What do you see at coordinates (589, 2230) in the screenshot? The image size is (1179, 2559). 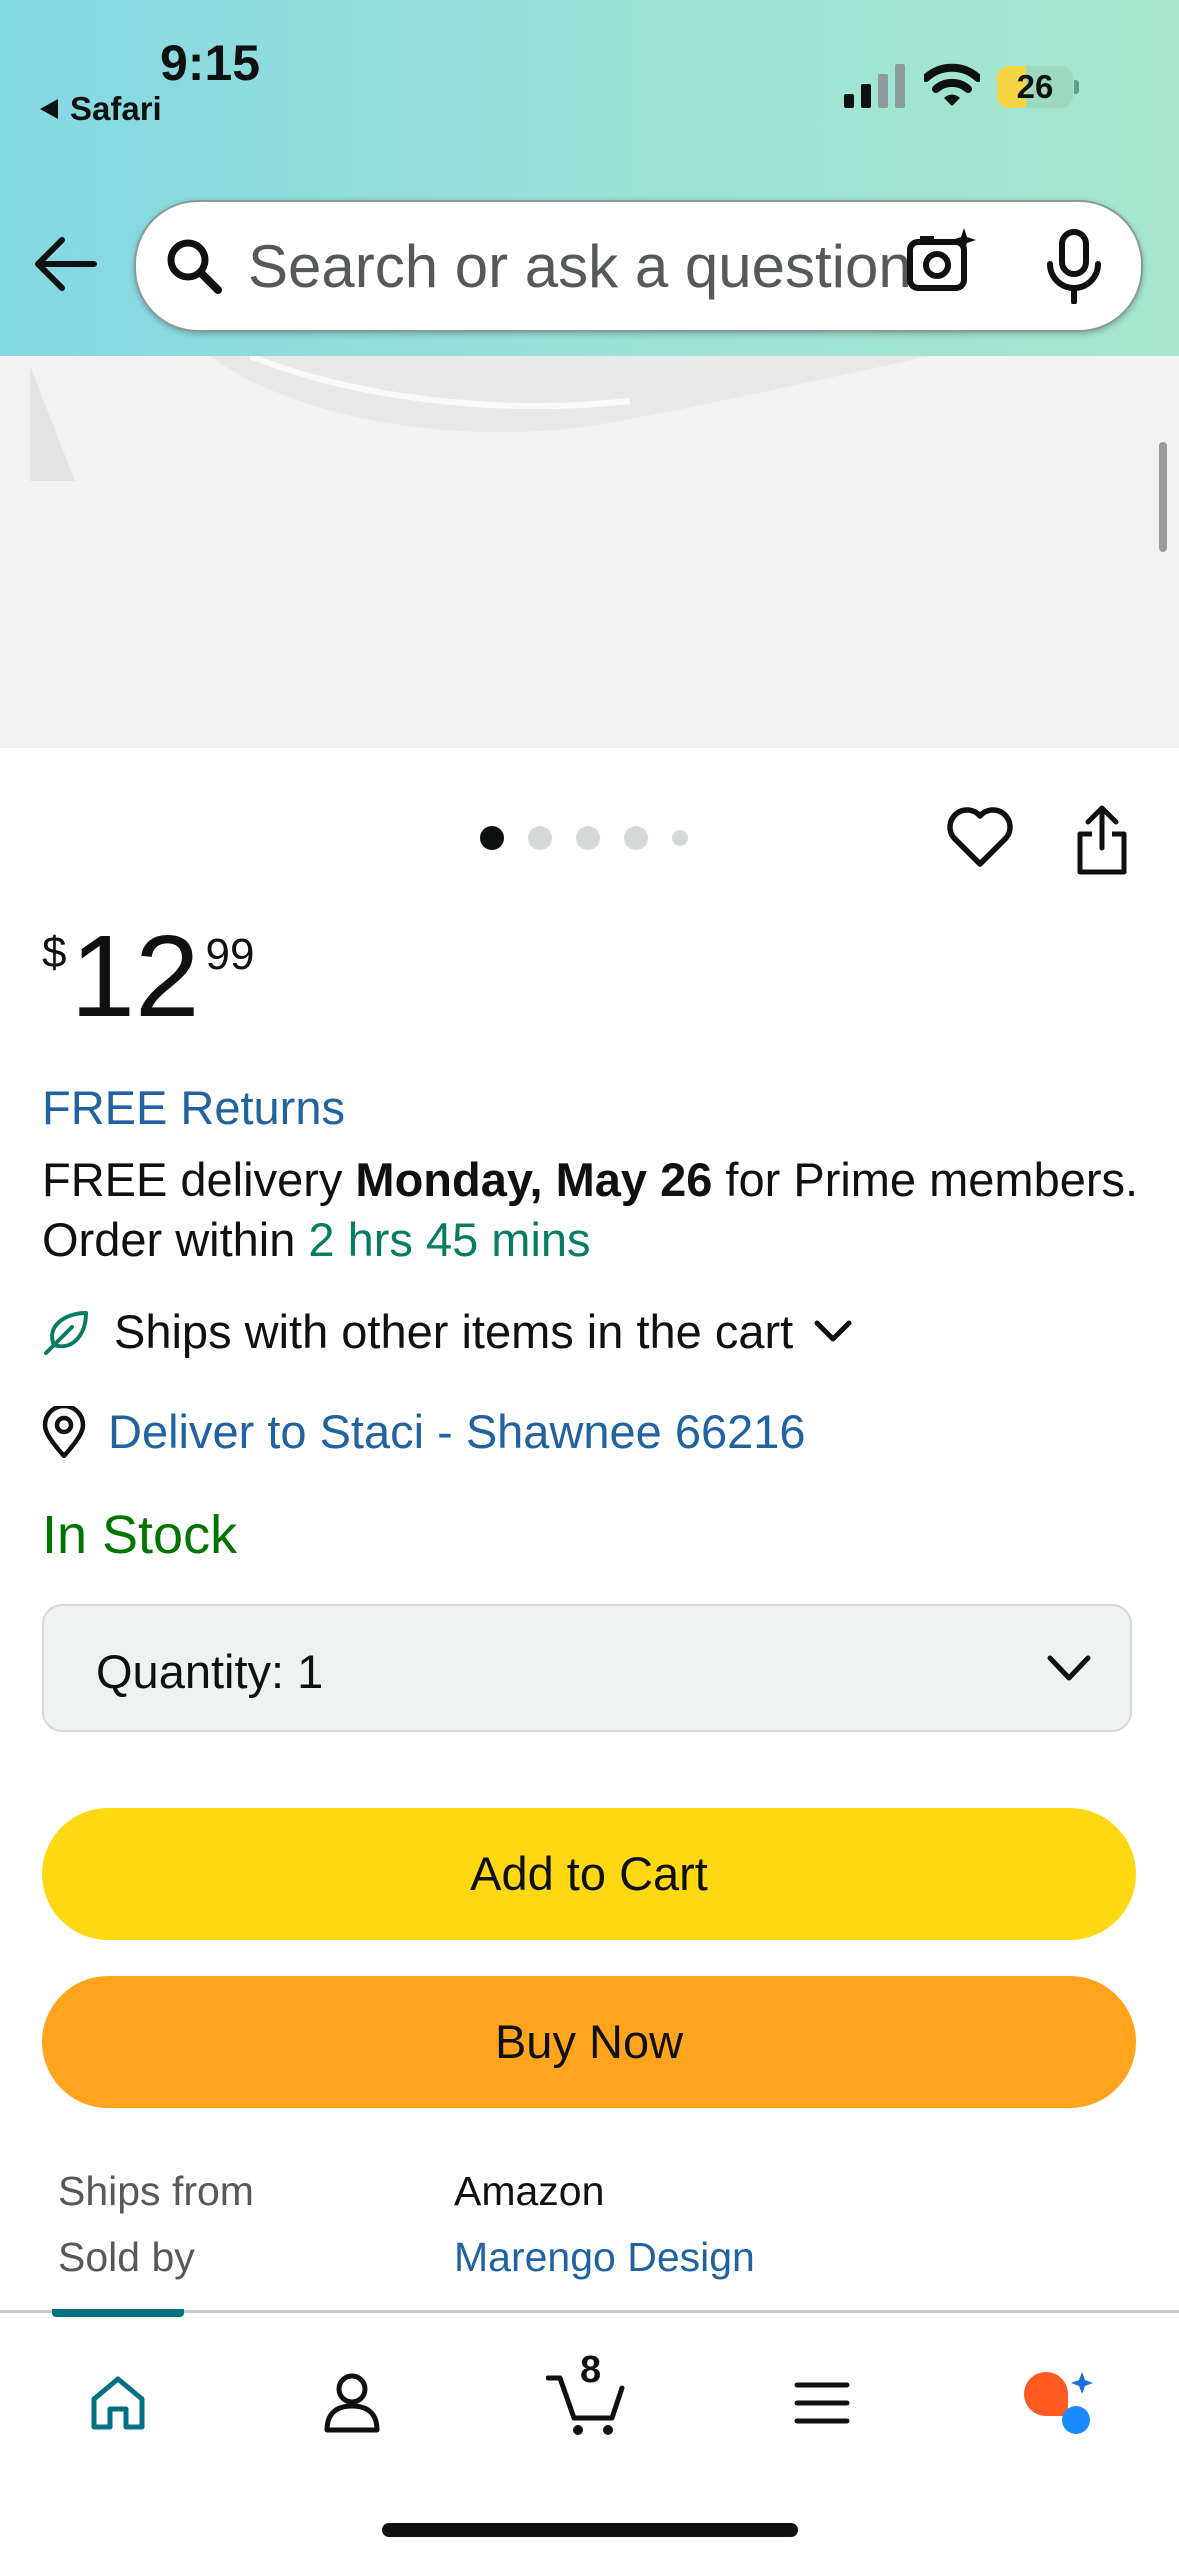 I see `seller-info: Ships from Amazon Sold by Marengo Design` at bounding box center [589, 2230].